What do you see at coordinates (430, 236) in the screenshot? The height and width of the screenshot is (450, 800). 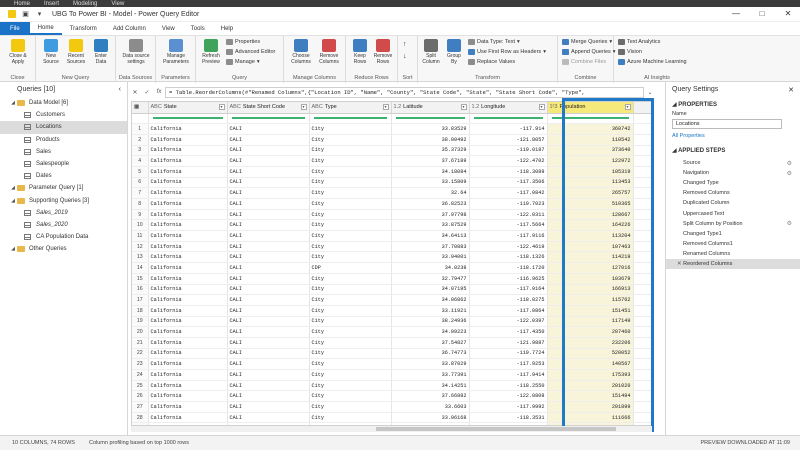 I see `cell-latitude: 34.64113` at bounding box center [430, 236].